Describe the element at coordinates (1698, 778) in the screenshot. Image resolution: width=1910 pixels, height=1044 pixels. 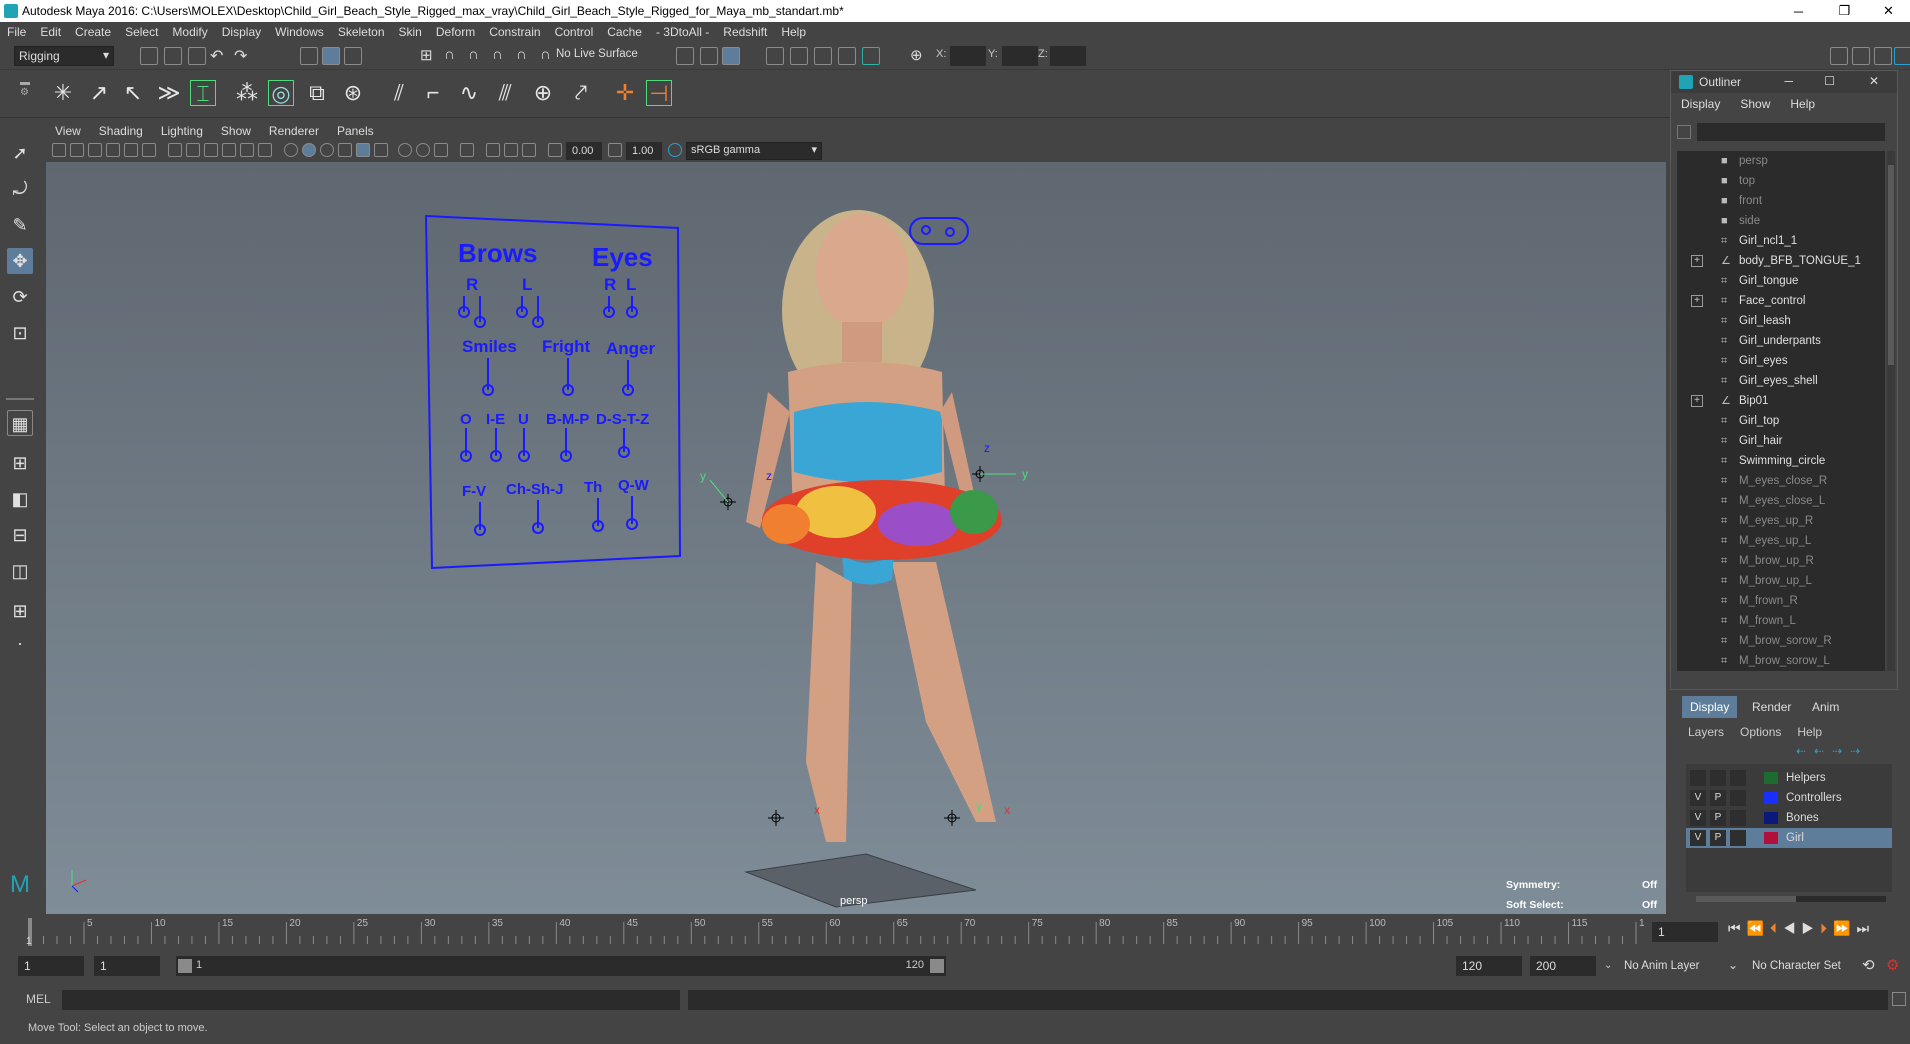
I see `layer-visibility-toggle` at that location.